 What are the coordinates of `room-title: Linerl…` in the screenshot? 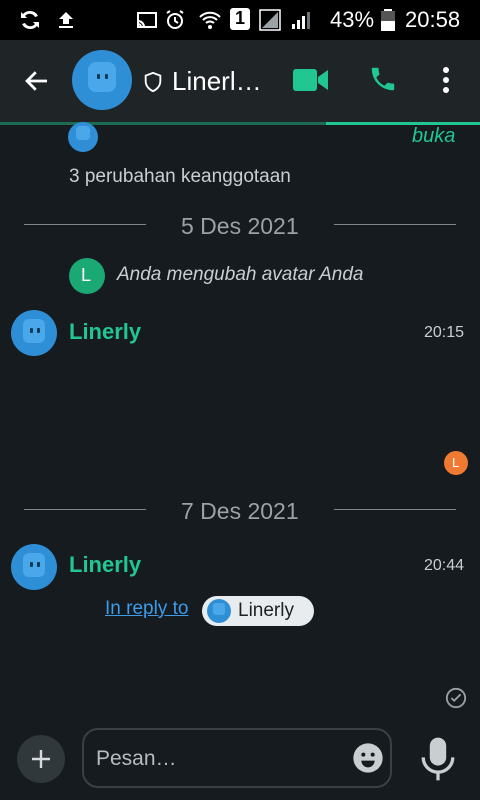 It's located at (217, 81).